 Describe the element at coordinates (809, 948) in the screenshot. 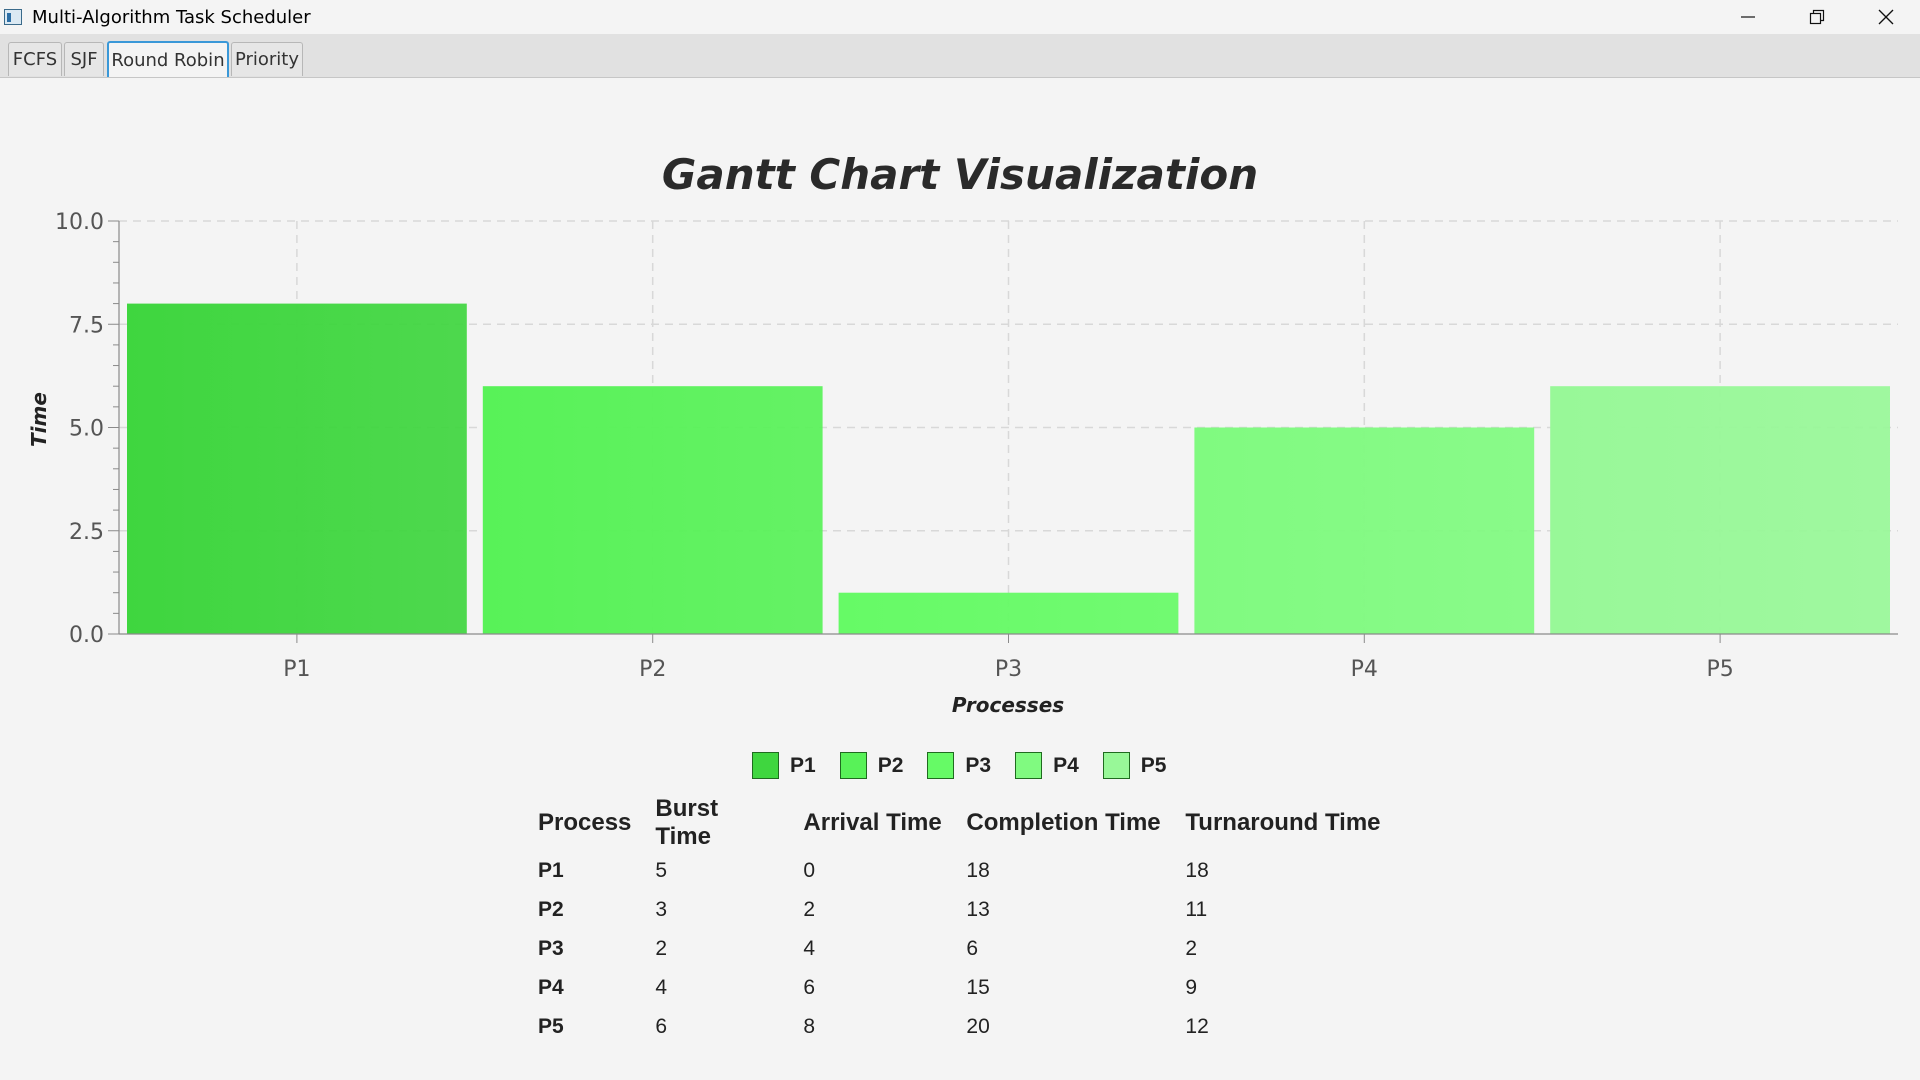

I see `cell-arrival-time: 4` at that location.